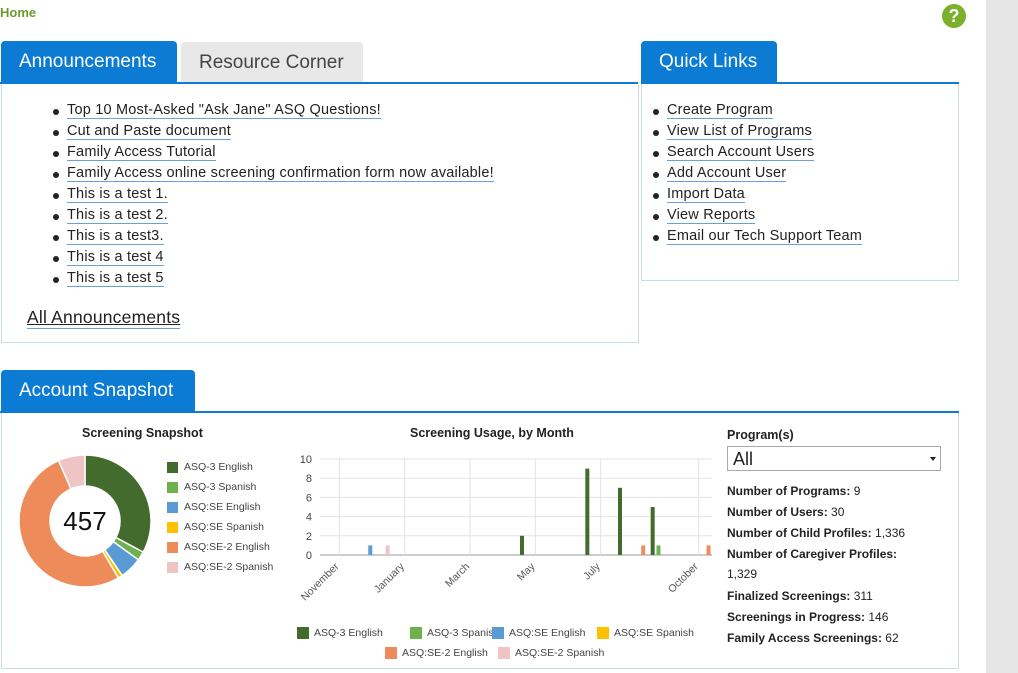  What do you see at coordinates (220, 567) in the screenshot?
I see `pie-legend-item: ASQ:SE-2 Spanish` at bounding box center [220, 567].